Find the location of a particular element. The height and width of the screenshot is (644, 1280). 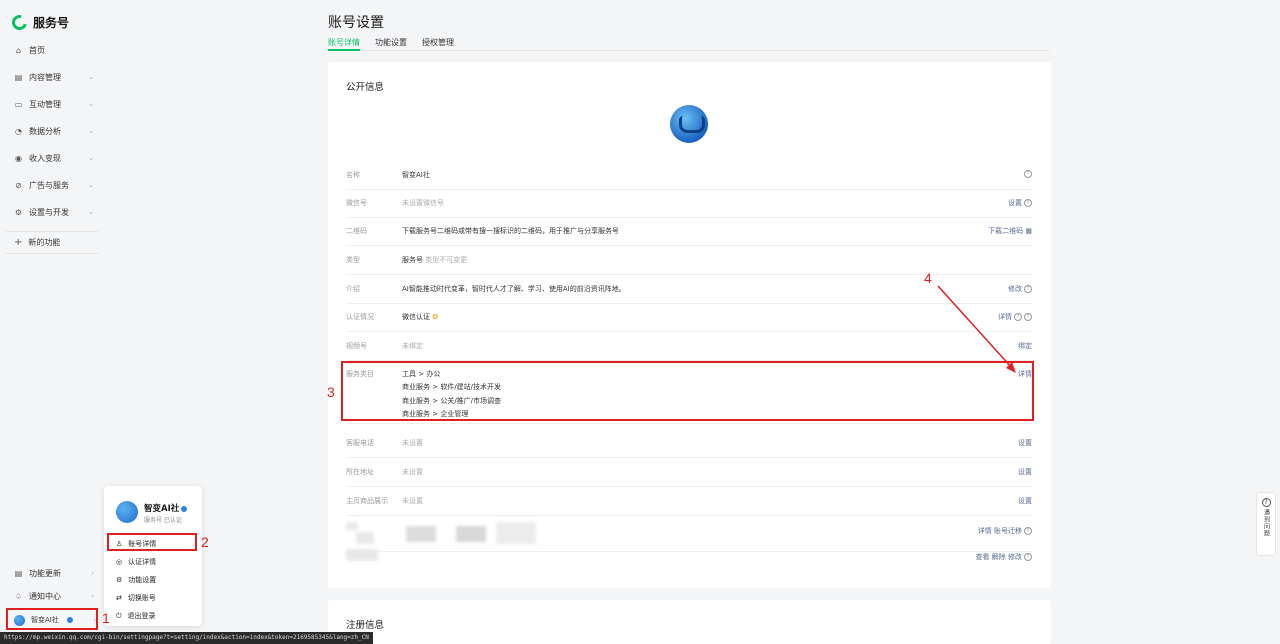

sidebar-item-settings: ⚙ 设置与开发 ⌄ is located at coordinates (54, 212).